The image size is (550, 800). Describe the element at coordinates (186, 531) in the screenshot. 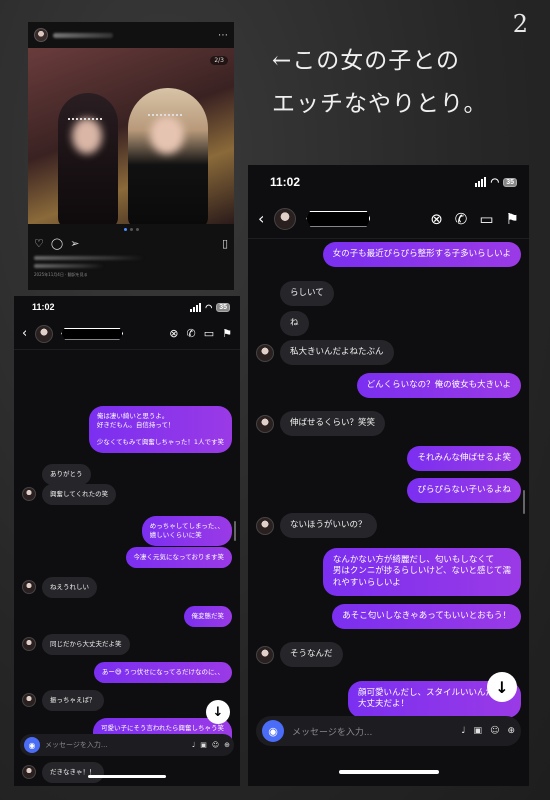

I see `sent-message-bubble: めっちゃしてしまった、、 嬉しいくらいに笑` at that location.